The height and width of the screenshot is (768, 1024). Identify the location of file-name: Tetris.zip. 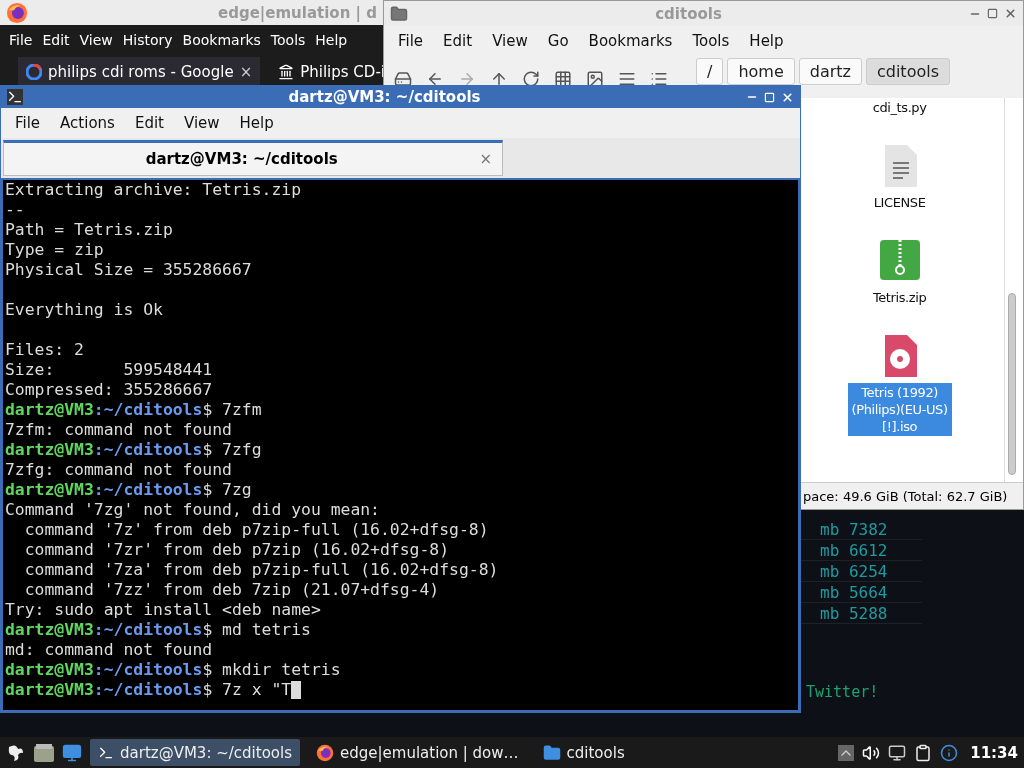
(899, 297).